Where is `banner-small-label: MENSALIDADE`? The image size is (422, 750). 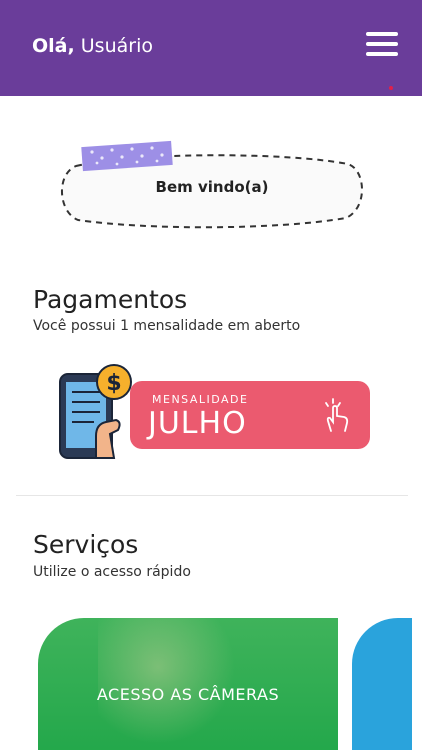 banner-small-label: MENSALIDADE is located at coordinates (200, 399).